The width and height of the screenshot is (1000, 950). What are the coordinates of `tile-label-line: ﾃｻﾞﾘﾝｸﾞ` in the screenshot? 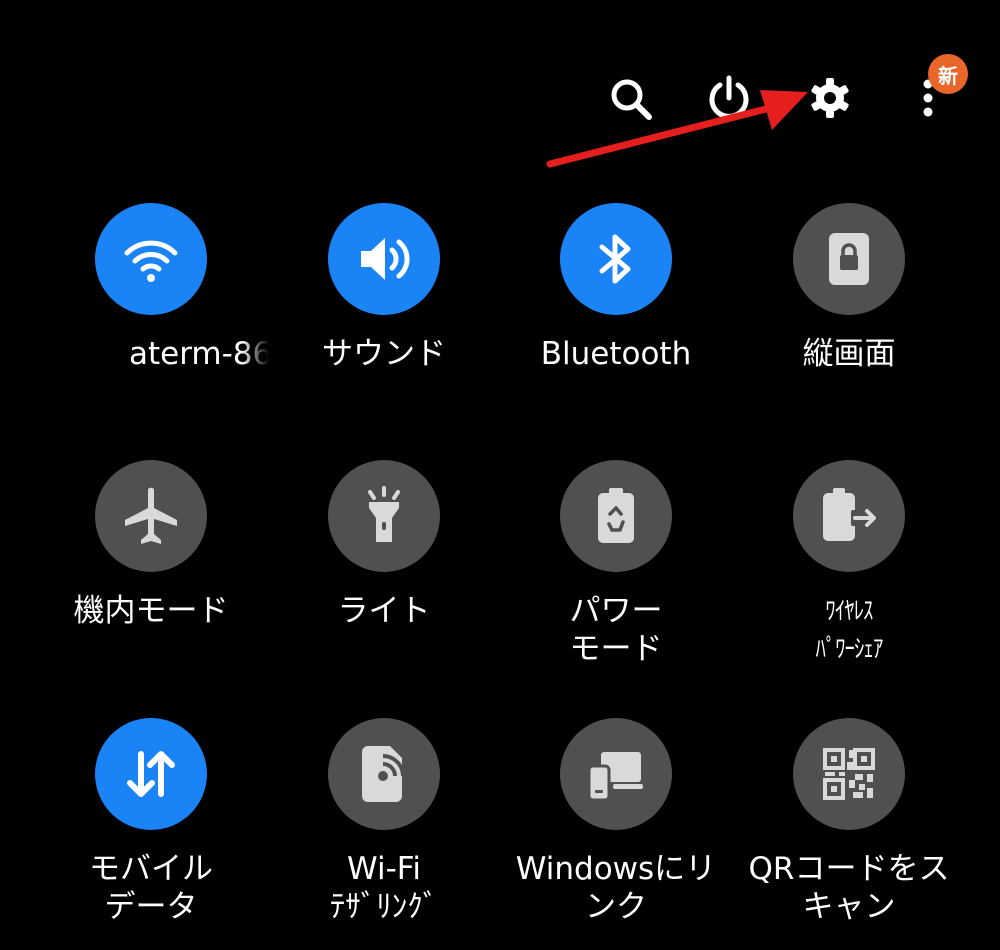 It's located at (384, 907).